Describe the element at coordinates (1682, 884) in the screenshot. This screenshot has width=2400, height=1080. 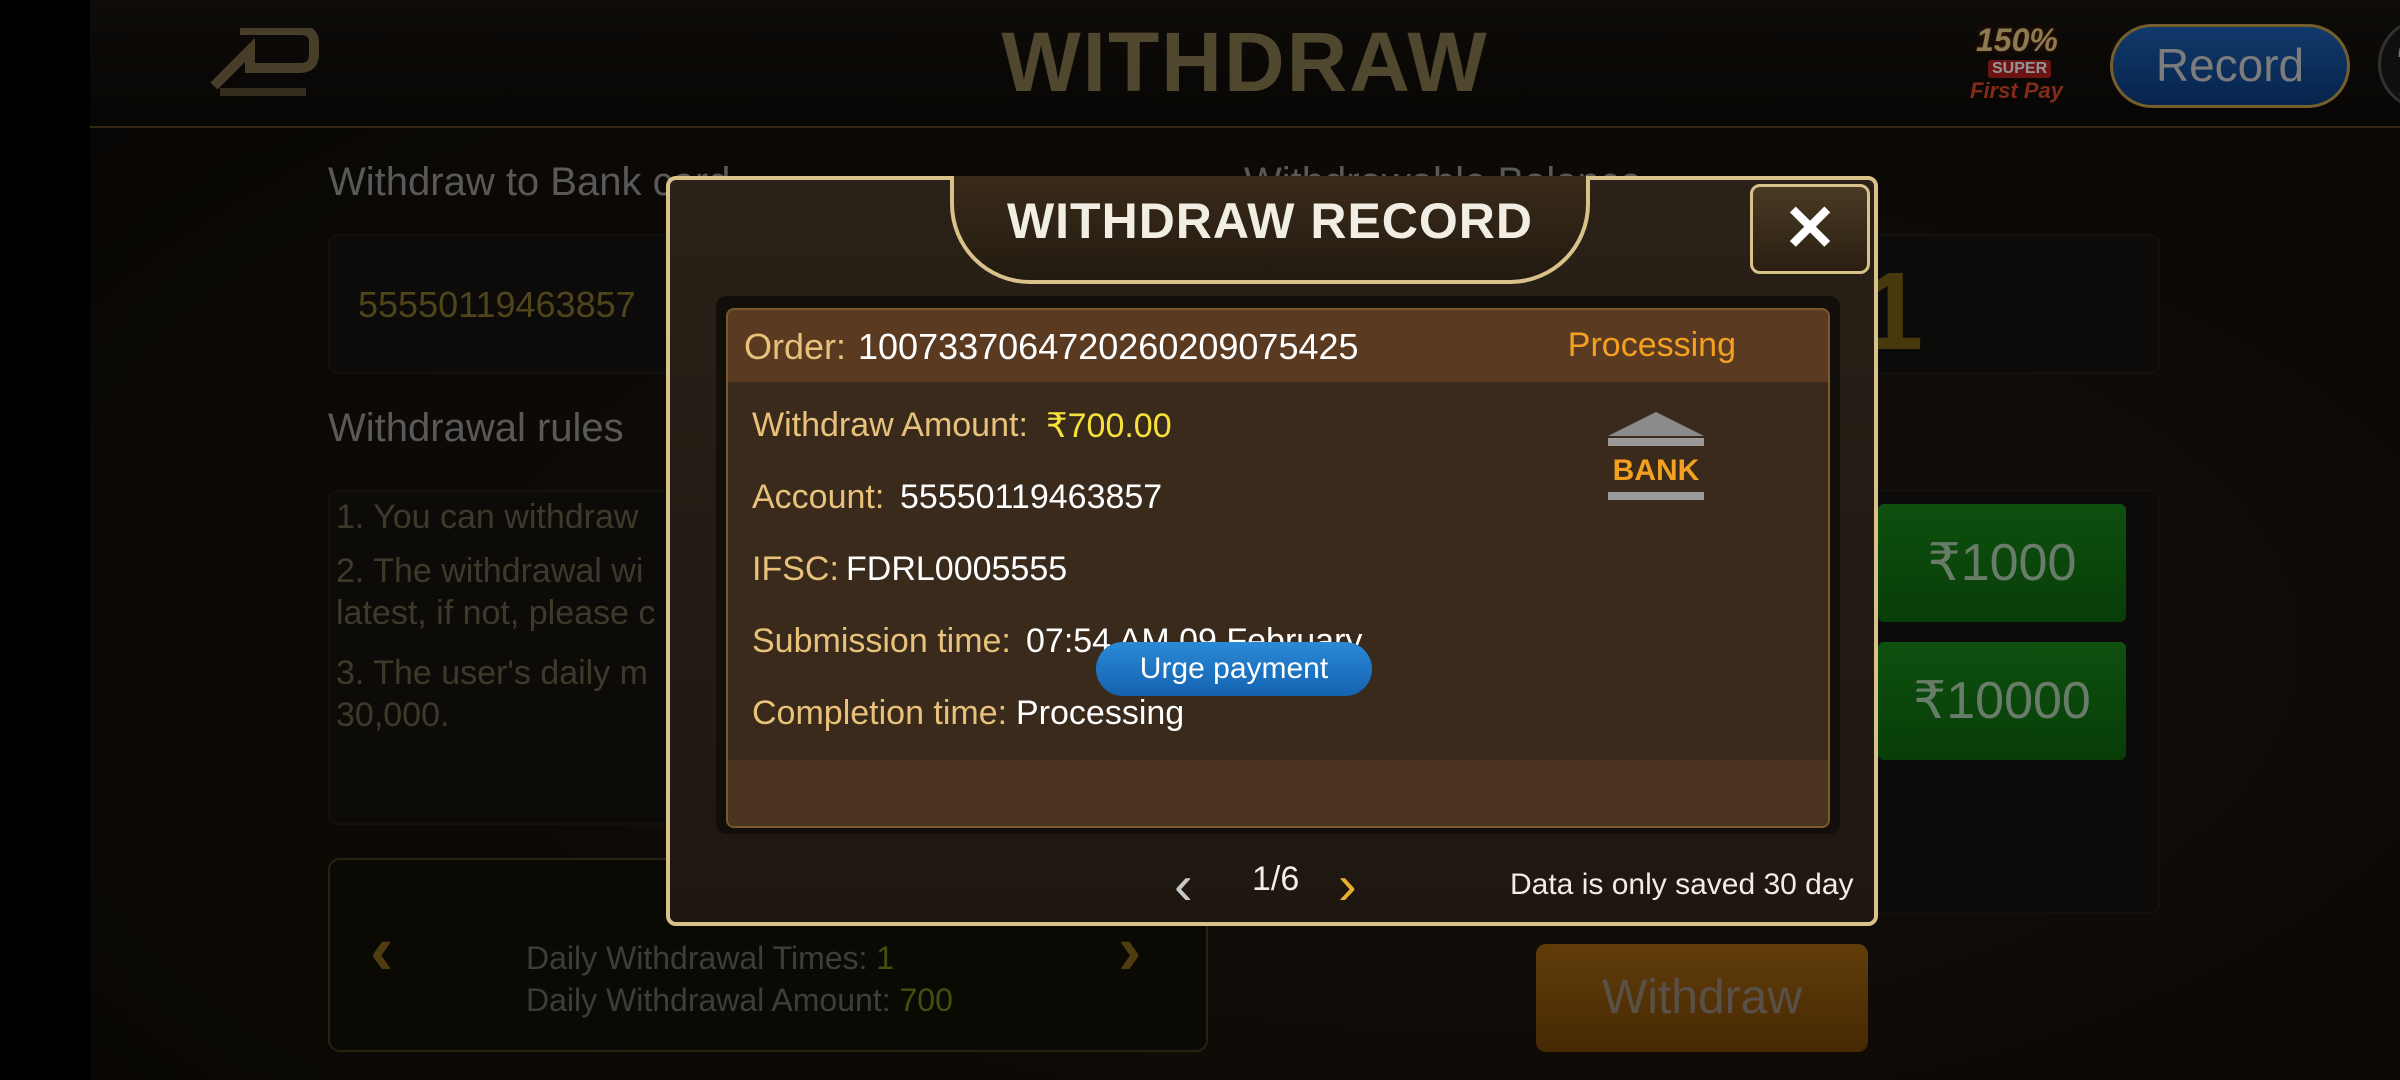
I see `retention-note: Data is only saved 30 day` at that location.